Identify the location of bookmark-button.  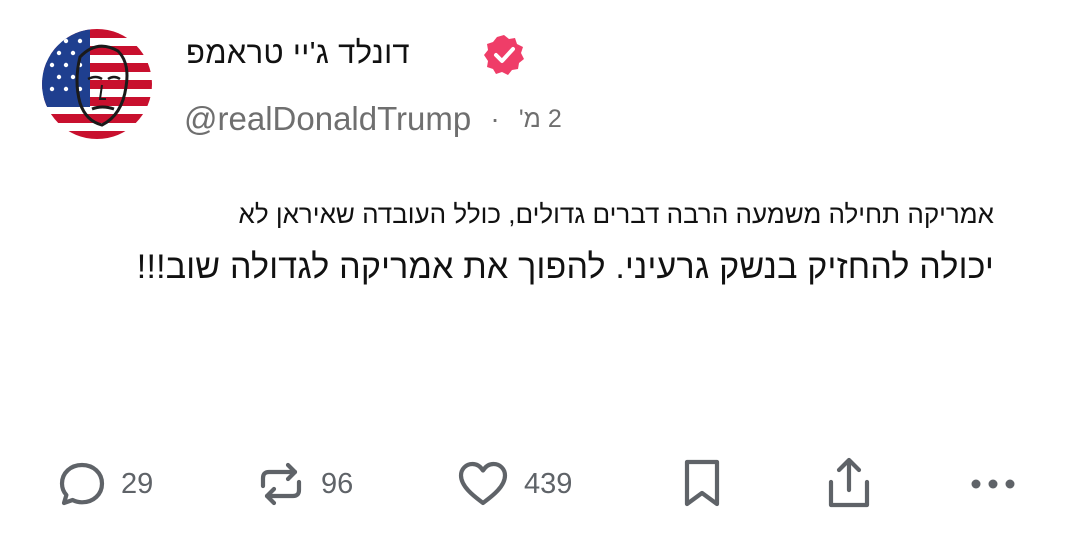
(702, 484).